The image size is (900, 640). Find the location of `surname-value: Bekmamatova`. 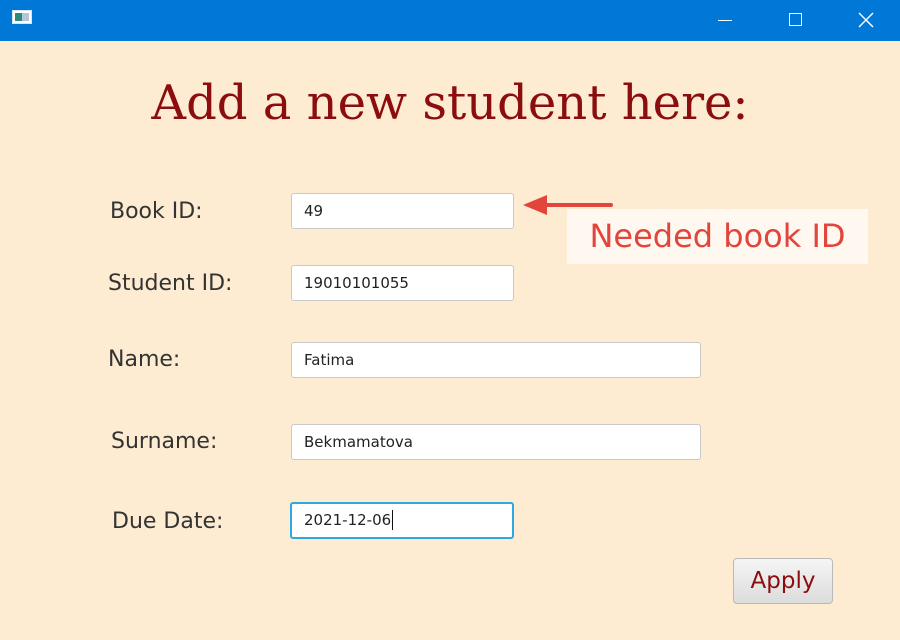

surname-value: Bekmamatova is located at coordinates (358, 442).